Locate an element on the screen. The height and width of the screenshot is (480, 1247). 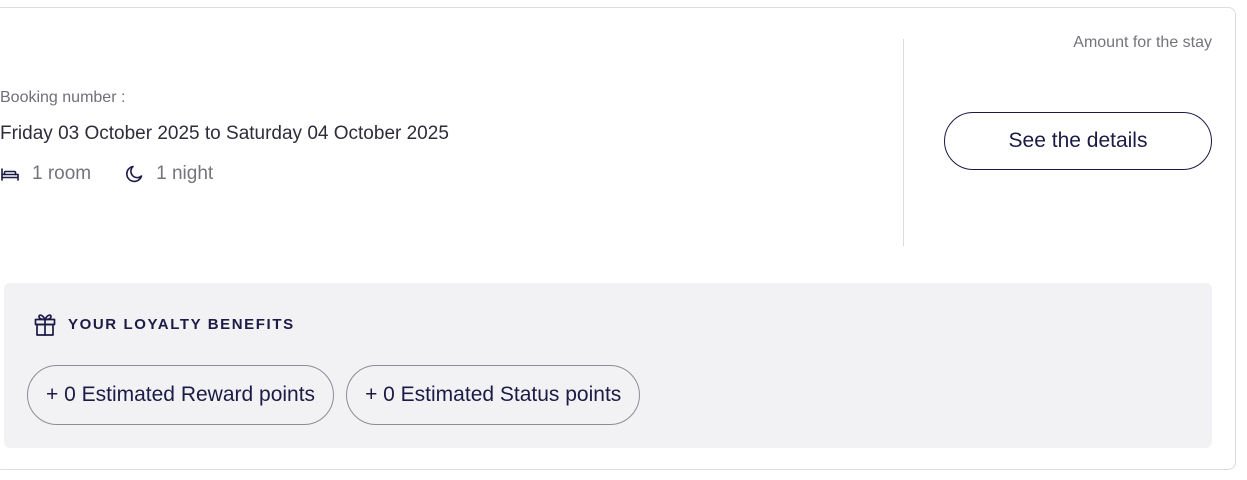
rooms-info: 1 room is located at coordinates (45, 174).